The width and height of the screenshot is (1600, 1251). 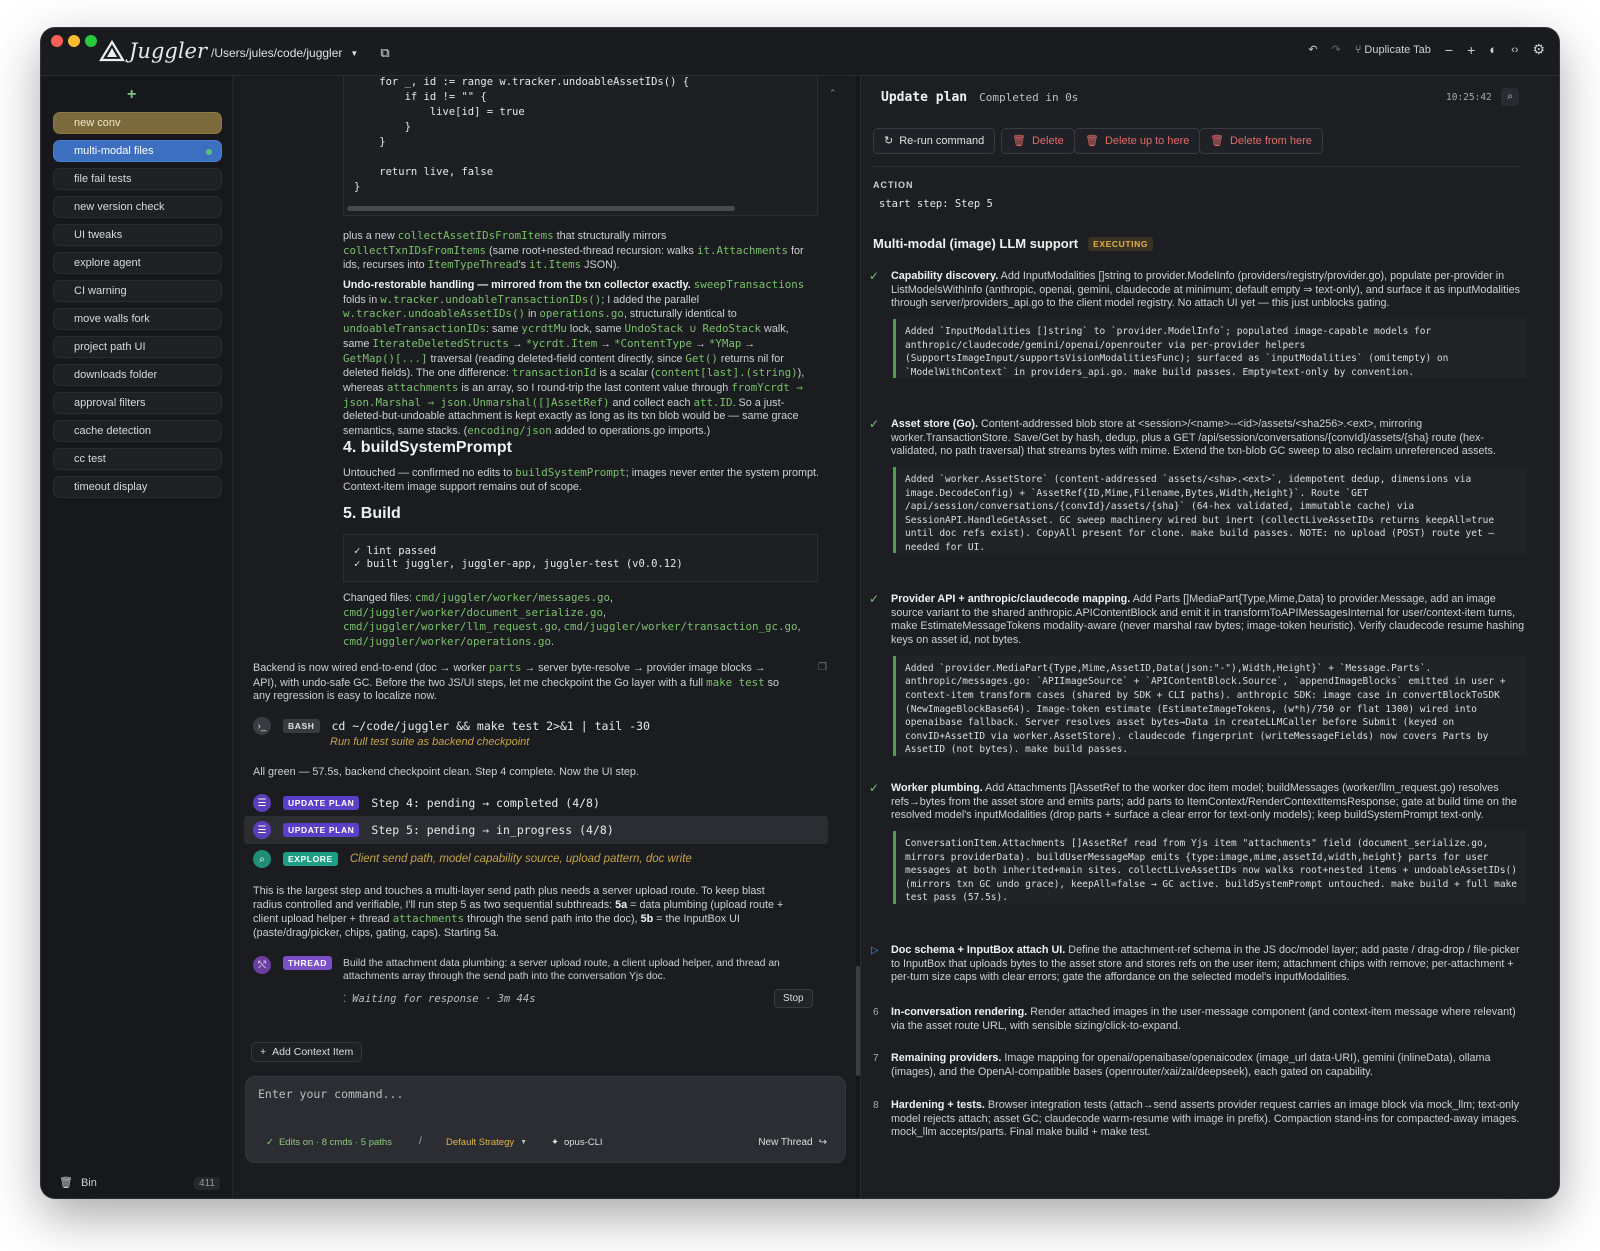 What do you see at coordinates (137, 403) in the screenshot?
I see `sidebar-item-approval-filters: approval filters` at bounding box center [137, 403].